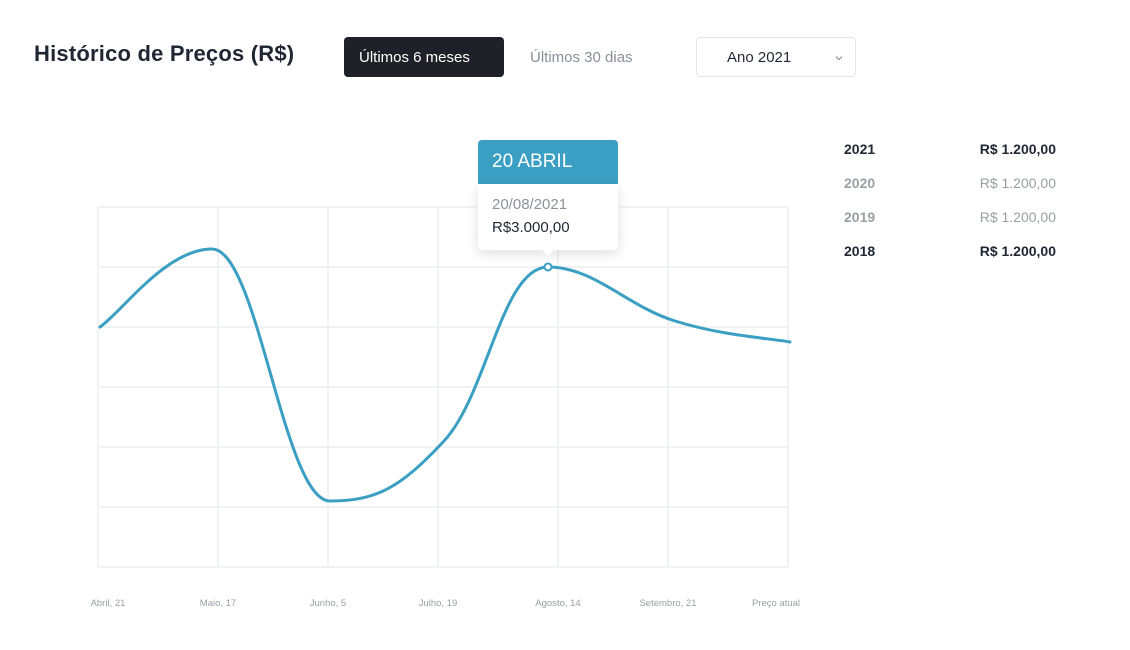  What do you see at coordinates (557, 603) in the screenshot?
I see `x-tick-label: Agosto, 14` at bounding box center [557, 603].